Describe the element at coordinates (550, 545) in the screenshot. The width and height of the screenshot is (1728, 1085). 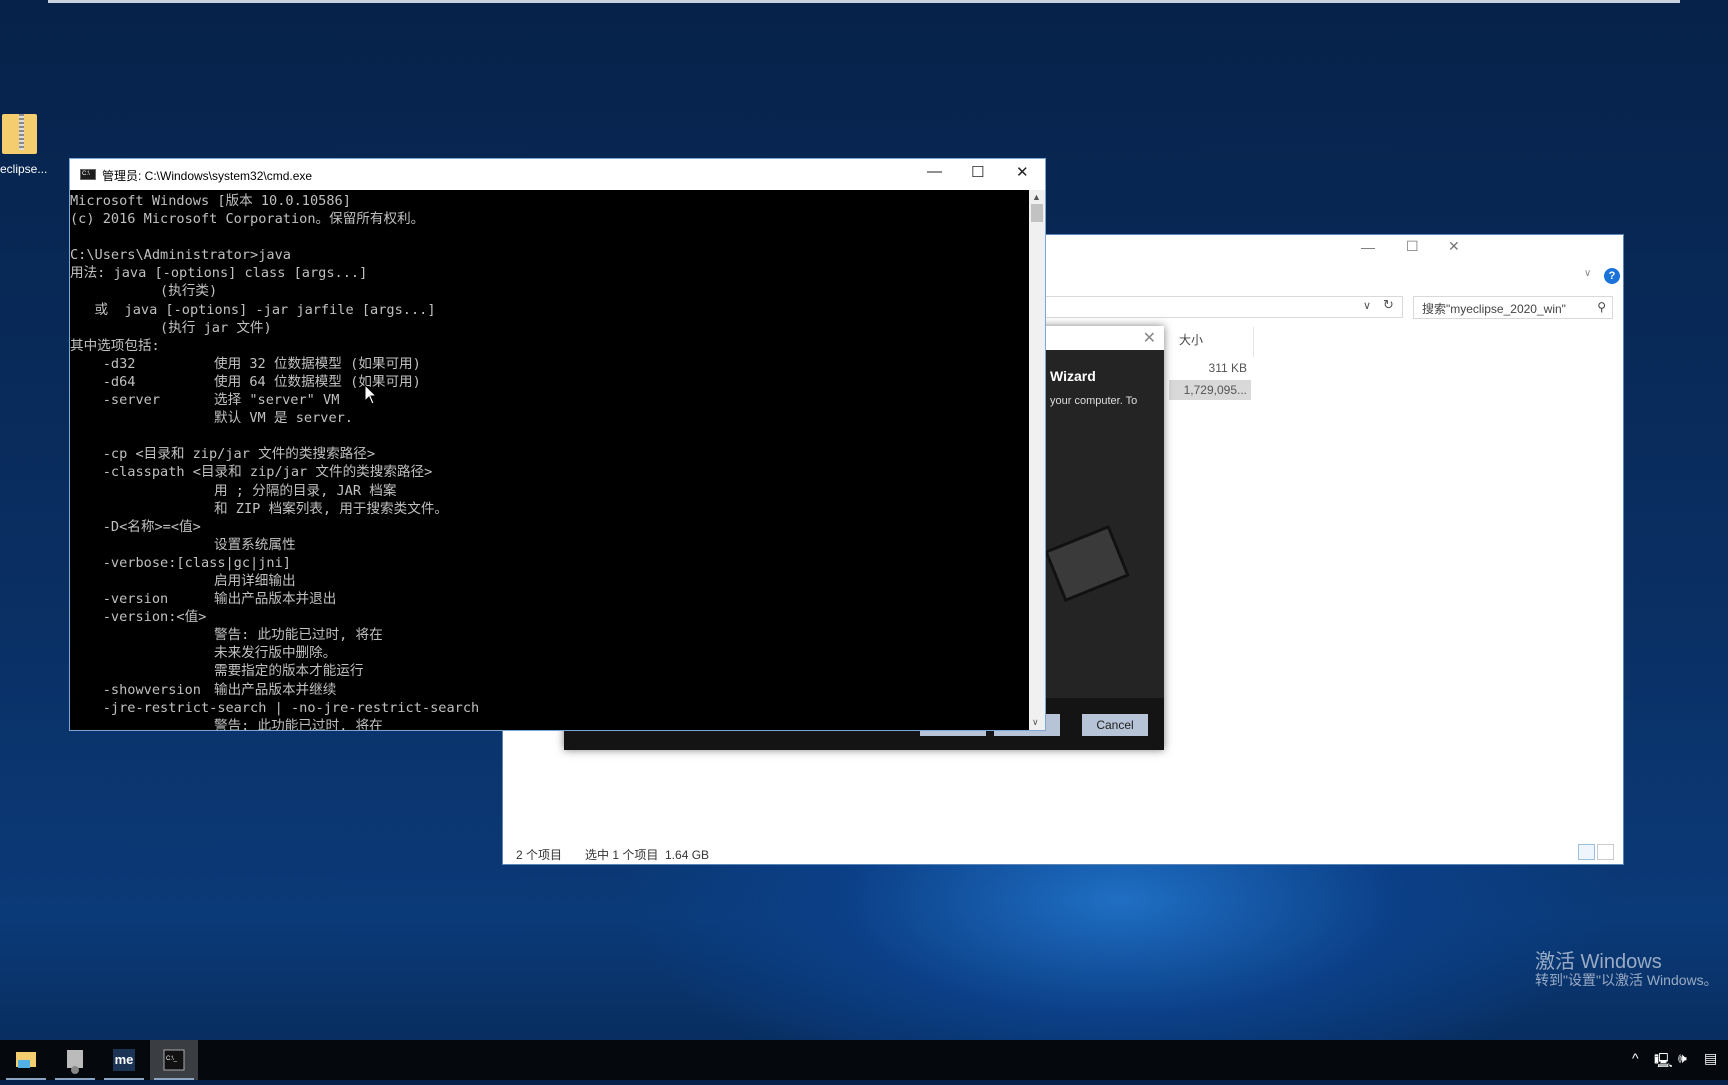
I see `console-line: 设置系统属性` at that location.